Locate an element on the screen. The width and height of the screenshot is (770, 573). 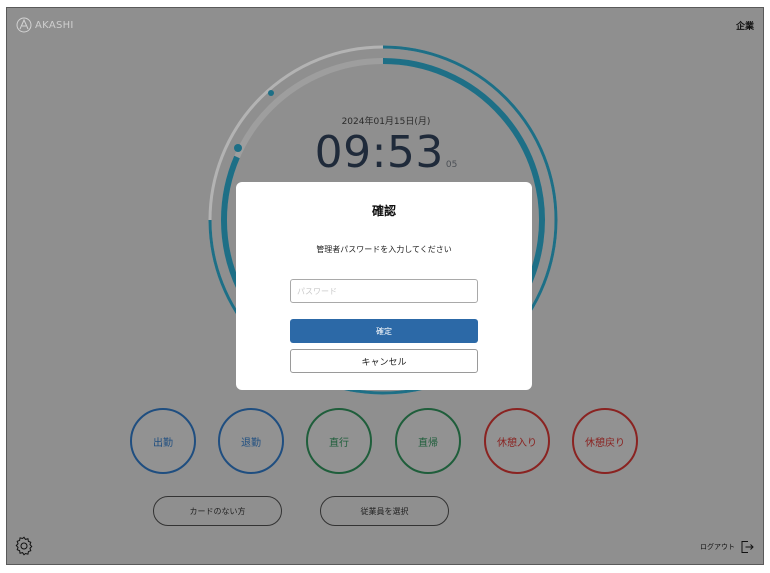
break-start-label: 休憩入り is located at coordinates (517, 443).